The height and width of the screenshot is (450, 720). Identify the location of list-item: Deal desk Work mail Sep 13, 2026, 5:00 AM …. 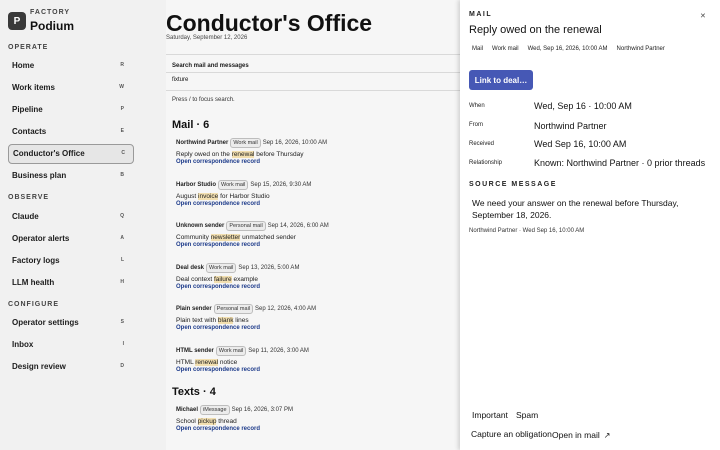
(316, 276).